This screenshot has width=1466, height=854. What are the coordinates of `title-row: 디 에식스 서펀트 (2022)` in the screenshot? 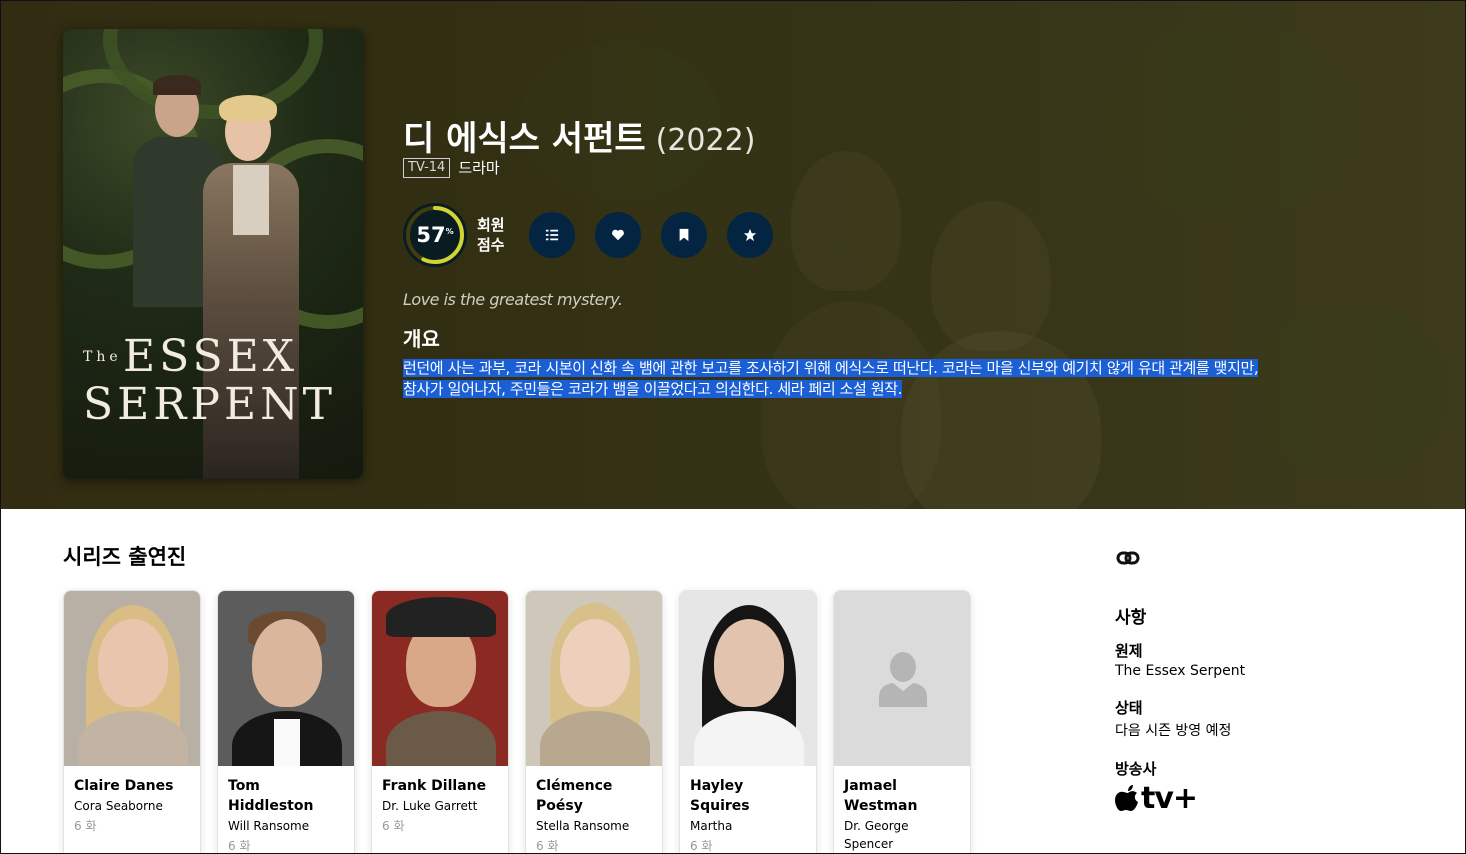 It's located at (579, 135).